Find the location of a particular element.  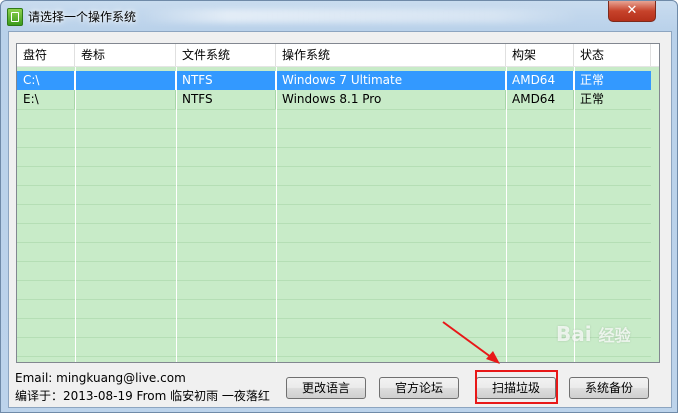

annotation-arrow-icon is located at coordinates (471, 342).